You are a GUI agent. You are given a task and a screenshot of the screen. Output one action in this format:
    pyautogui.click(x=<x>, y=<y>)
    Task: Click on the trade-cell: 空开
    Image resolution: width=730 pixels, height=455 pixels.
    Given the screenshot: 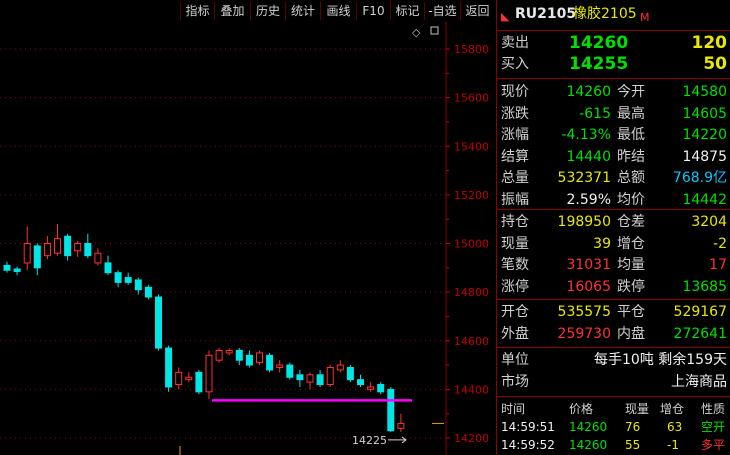 What is the action you would take?
    pyautogui.click(x=713, y=427)
    